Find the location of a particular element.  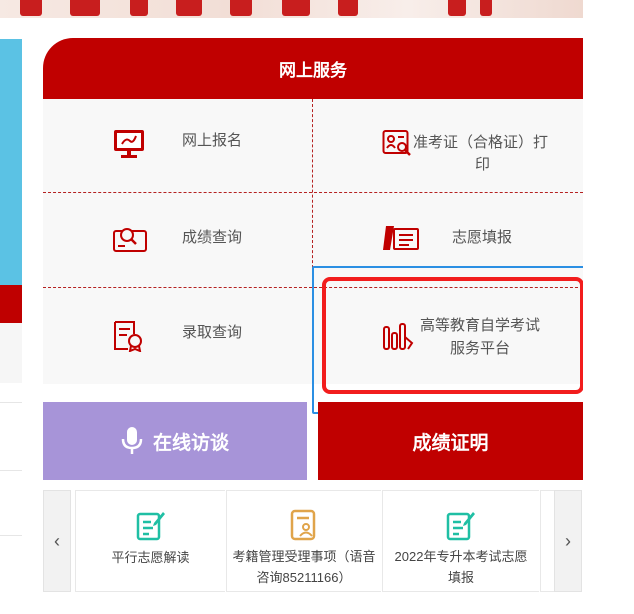

left-banner-image is located at coordinates (11, 162).